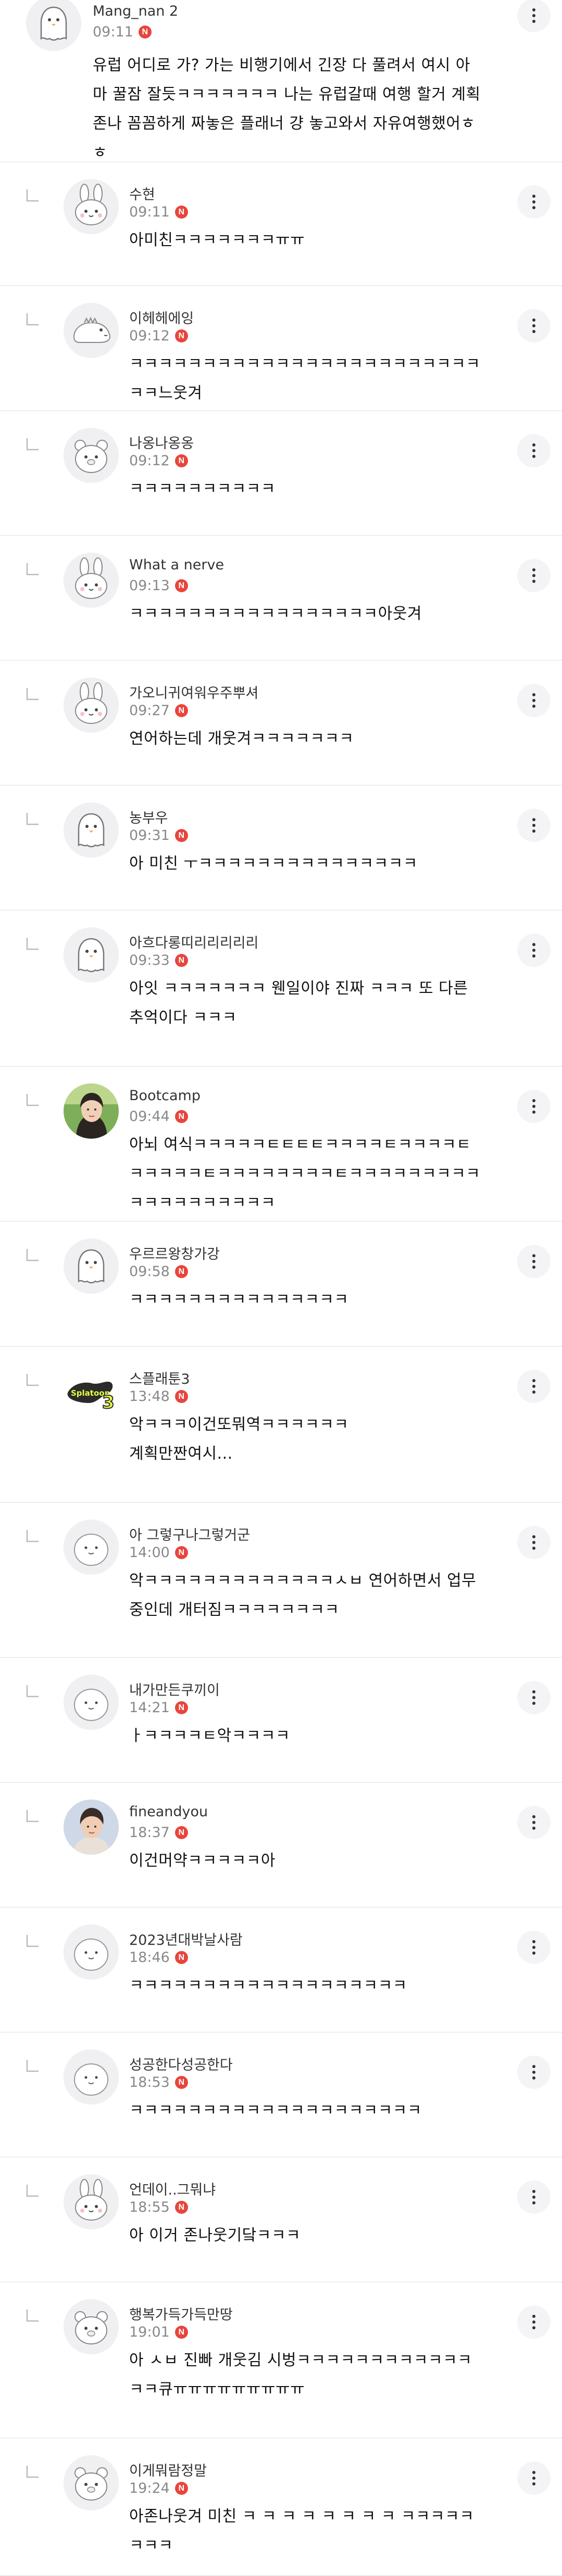 This screenshot has height=2576, width=562. Describe the element at coordinates (91, 1391) in the screenshot. I see `avatar: Splatoon 3` at that location.